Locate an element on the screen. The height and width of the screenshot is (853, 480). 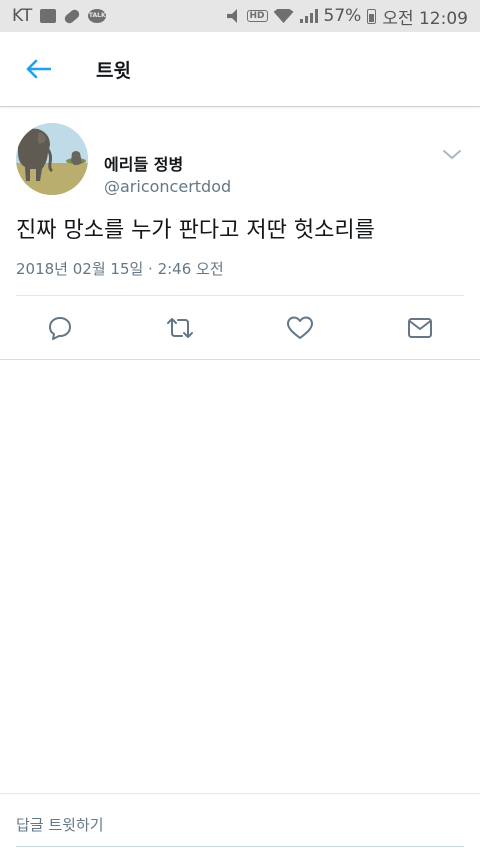
top-app-bar: 트윗 is located at coordinates (240, 69).